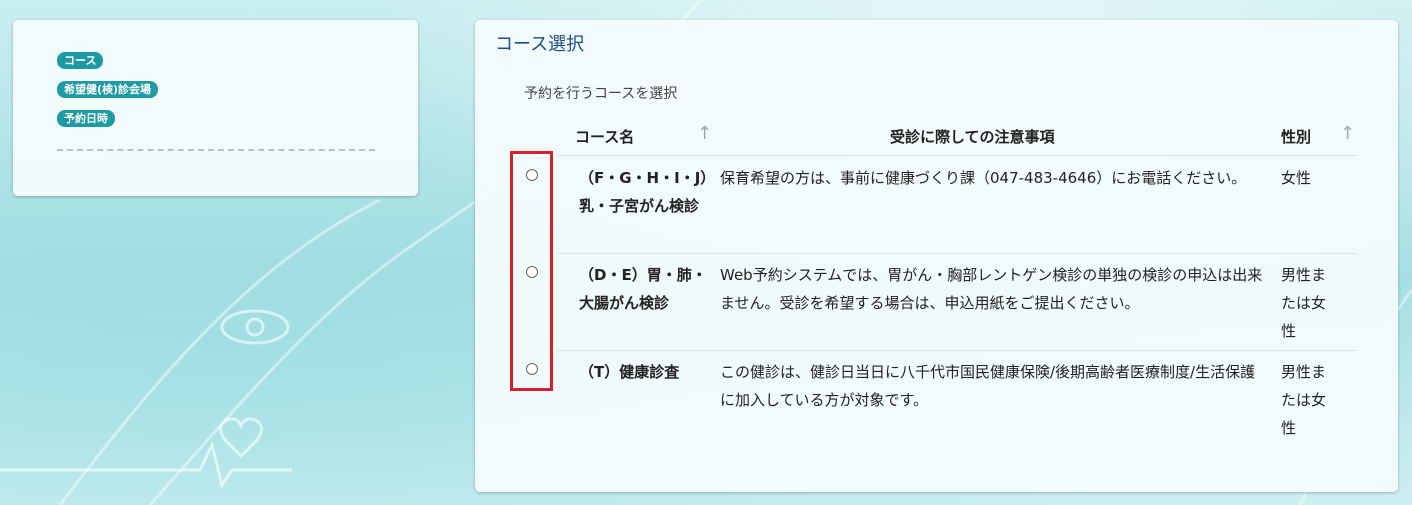  What do you see at coordinates (643, 192) in the screenshot?
I see `course-name-1: （F・G・H・I・J）乳・子宮がん検診` at bounding box center [643, 192].